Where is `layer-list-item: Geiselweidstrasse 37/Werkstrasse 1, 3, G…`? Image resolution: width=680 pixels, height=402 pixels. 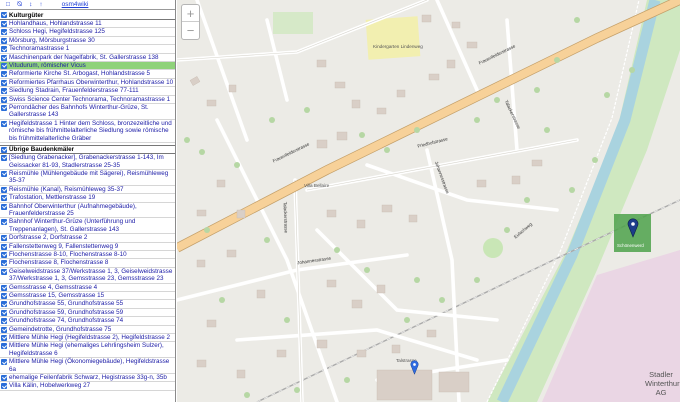
layer-list-item: Geiselweidstrasse 37/Werkstrasse 1, 3, G… is located at coordinates (87, 276).